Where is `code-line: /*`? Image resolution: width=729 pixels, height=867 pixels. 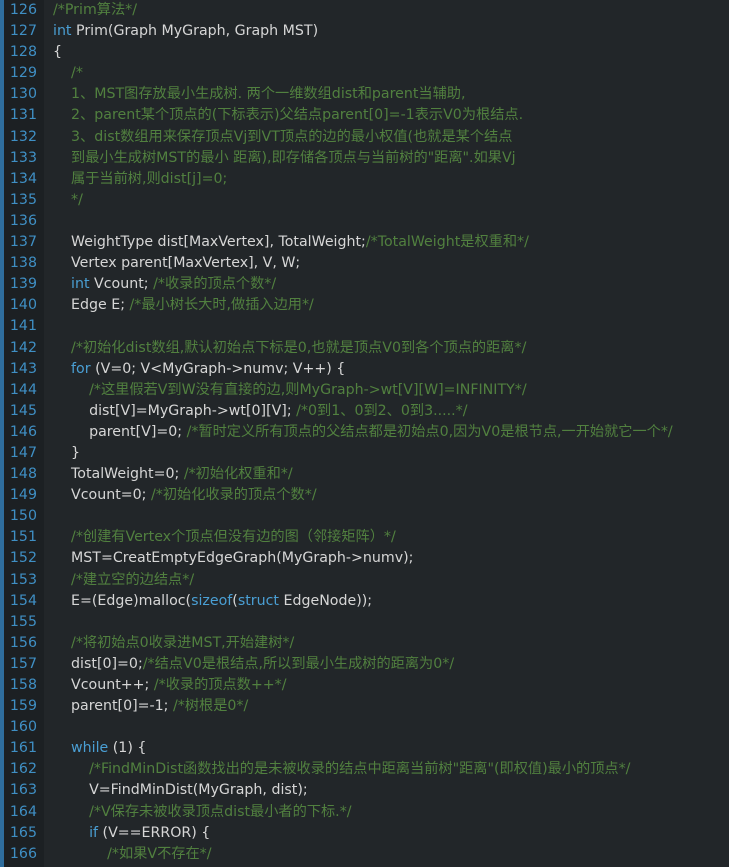
code-line: /* is located at coordinates (386, 73).